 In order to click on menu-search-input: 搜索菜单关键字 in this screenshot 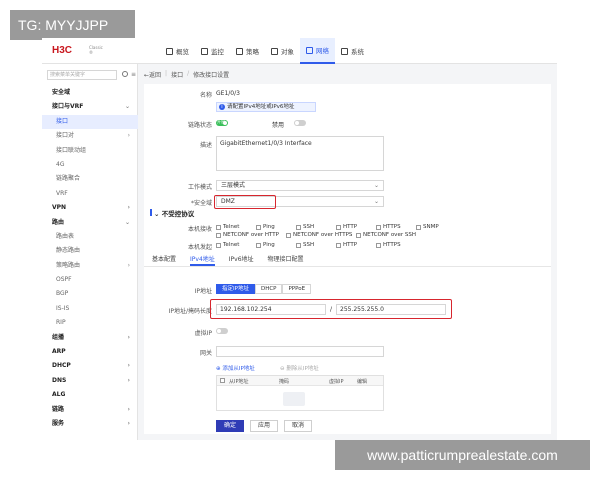, I will do `click(82, 75)`.